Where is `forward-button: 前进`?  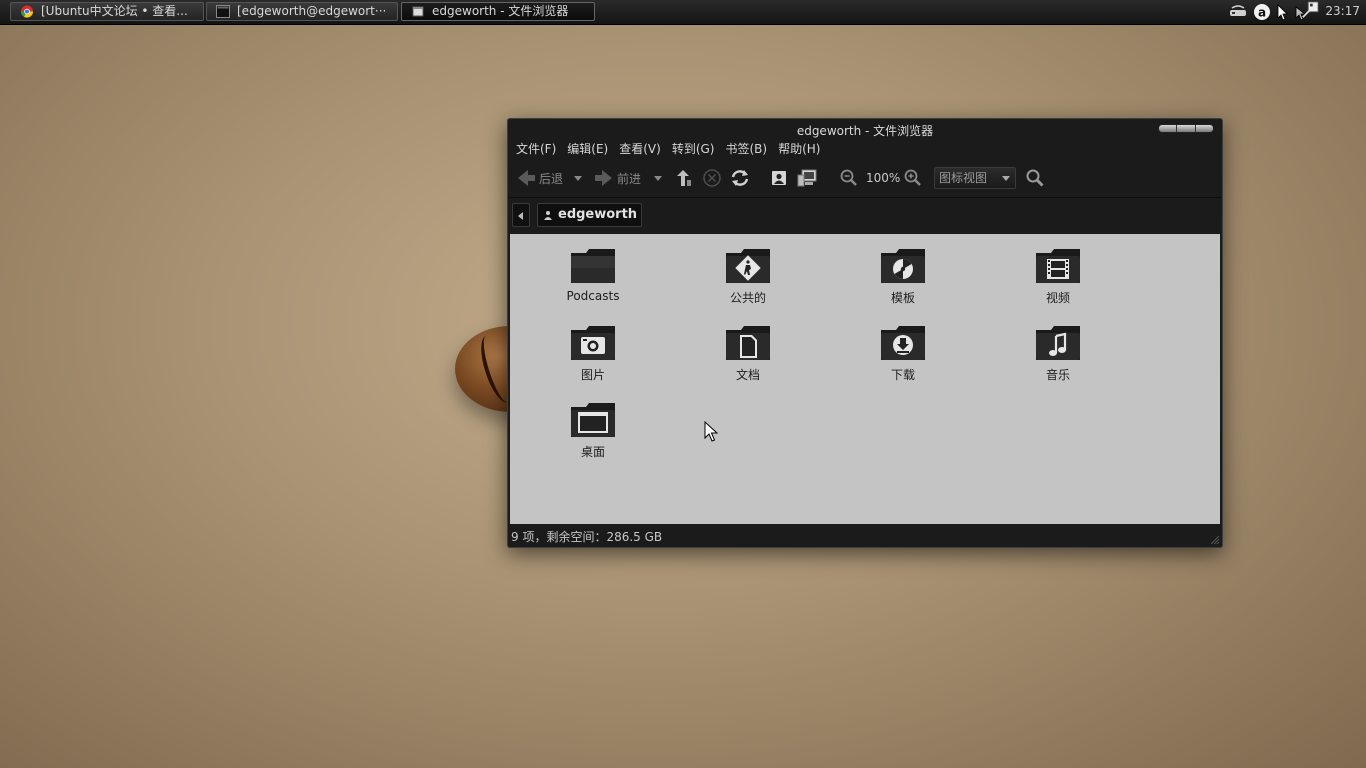 forward-button: 前进 is located at coordinates (617, 178).